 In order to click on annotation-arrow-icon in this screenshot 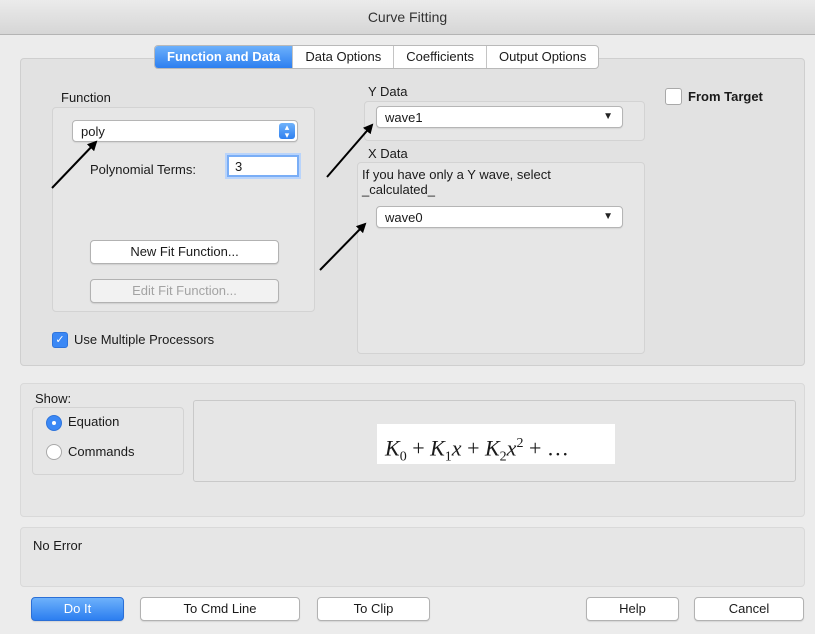, I will do `click(212, 197)`.